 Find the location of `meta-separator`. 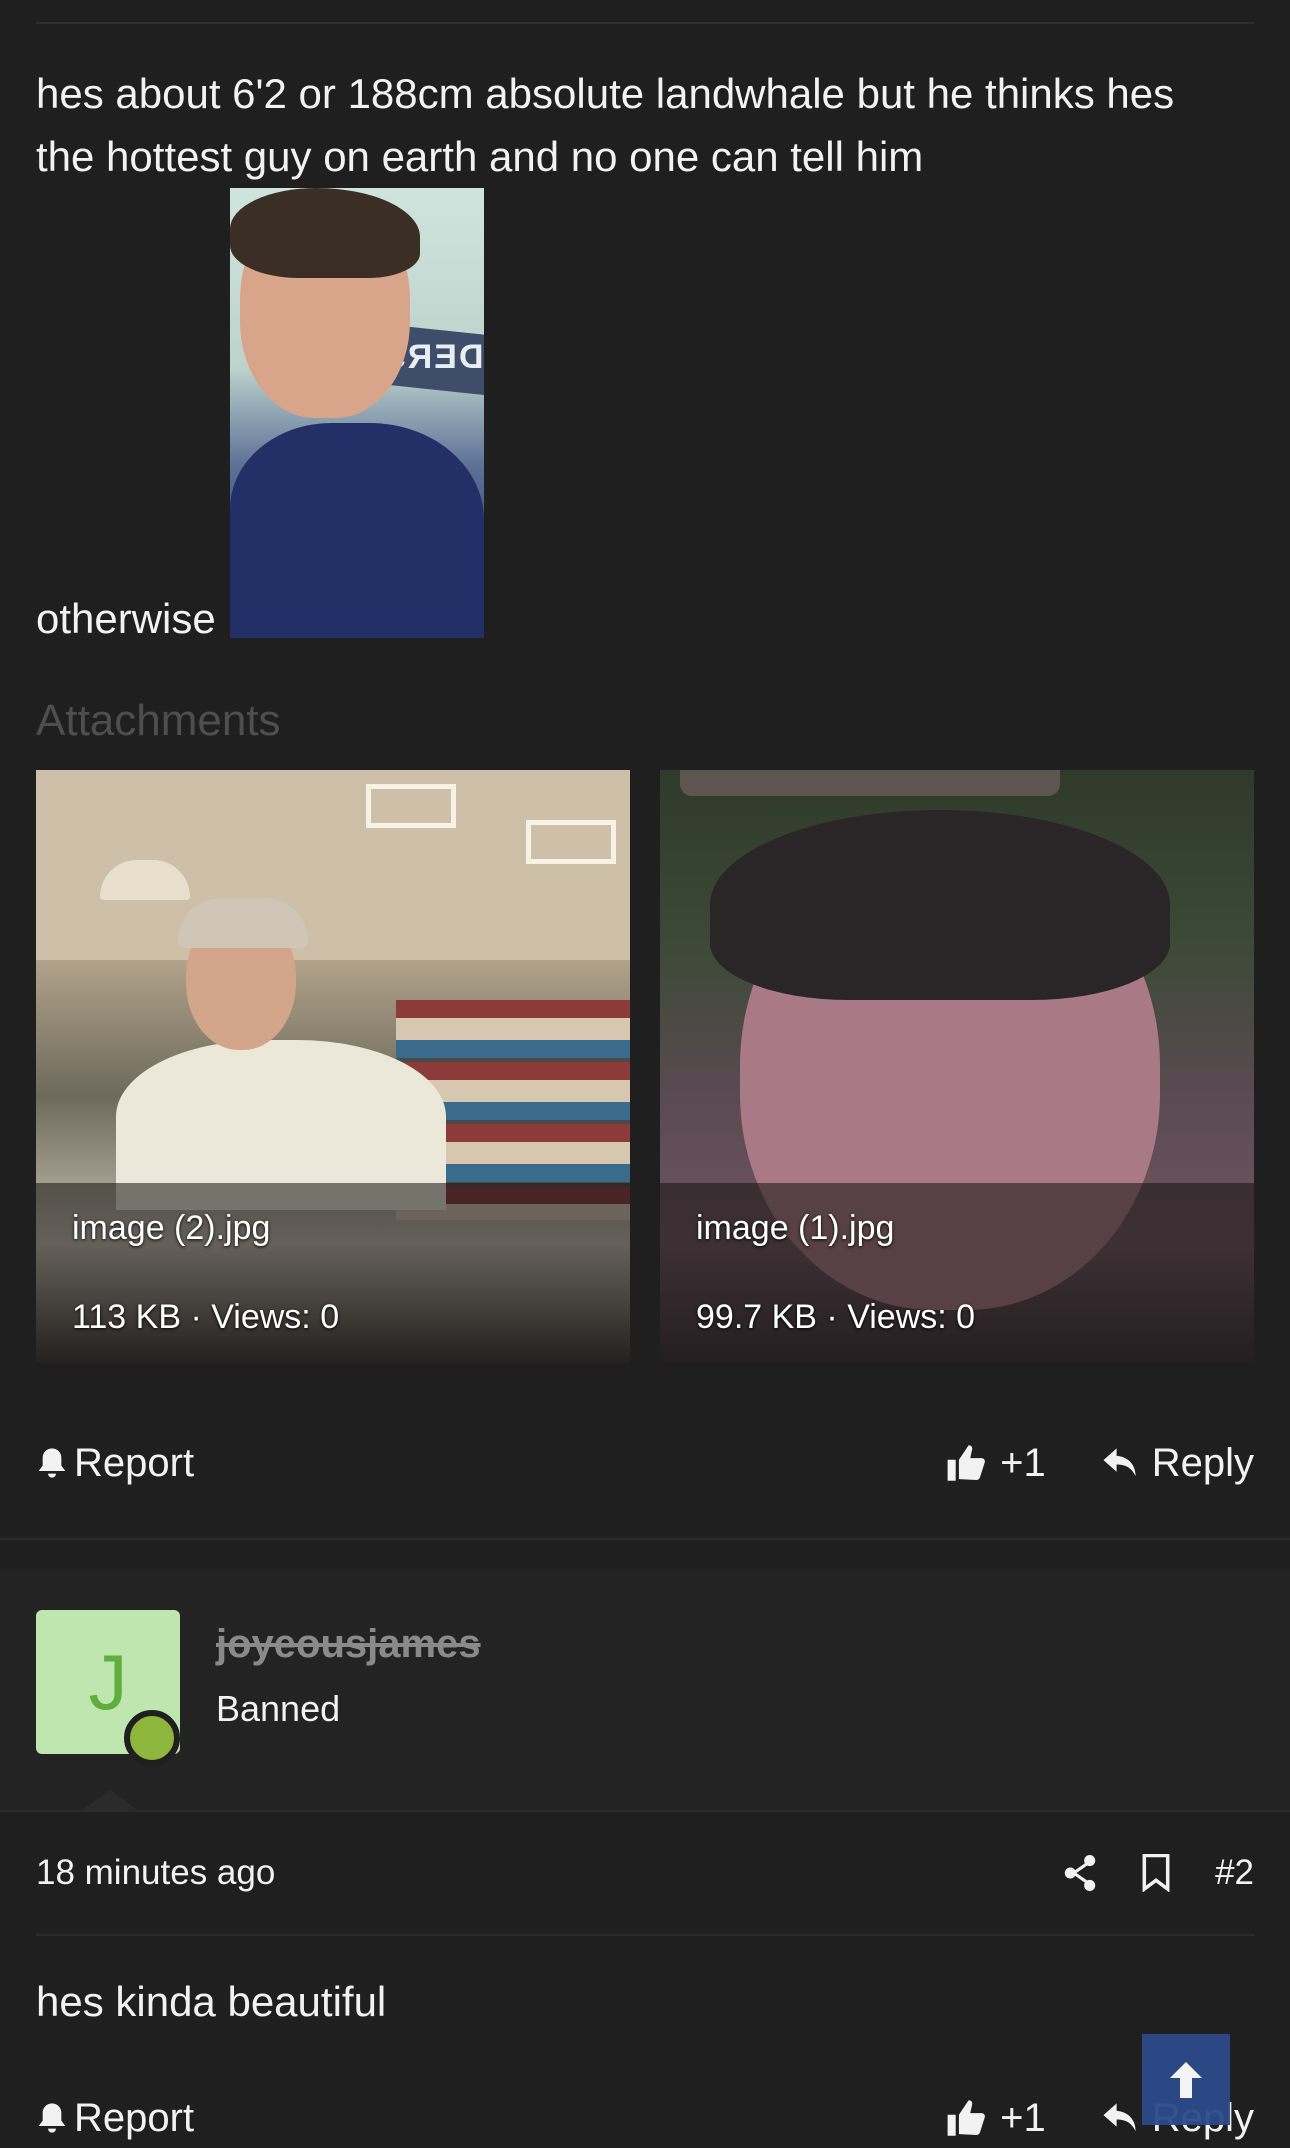

meta-separator is located at coordinates (645, 1935).